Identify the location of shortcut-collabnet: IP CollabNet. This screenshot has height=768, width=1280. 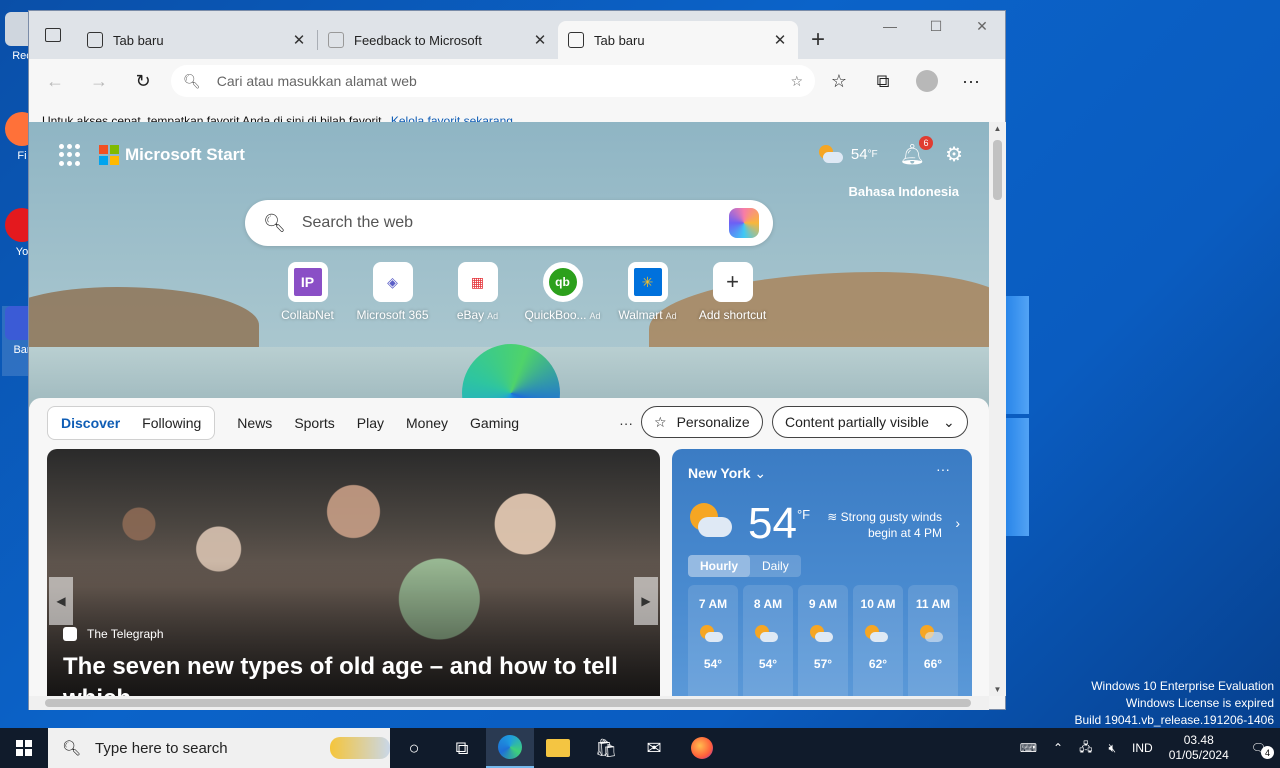
(307, 292).